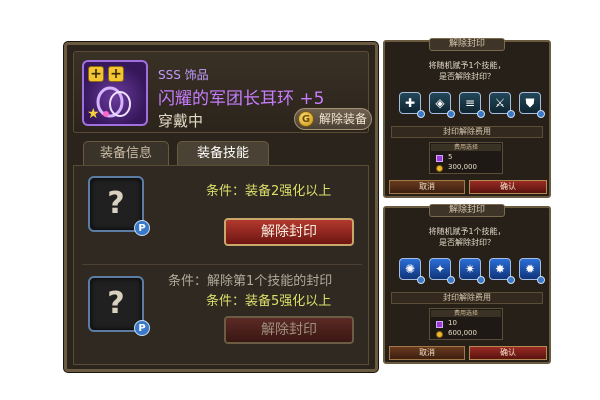  I want to click on gem-cost: 10, so click(452, 323).